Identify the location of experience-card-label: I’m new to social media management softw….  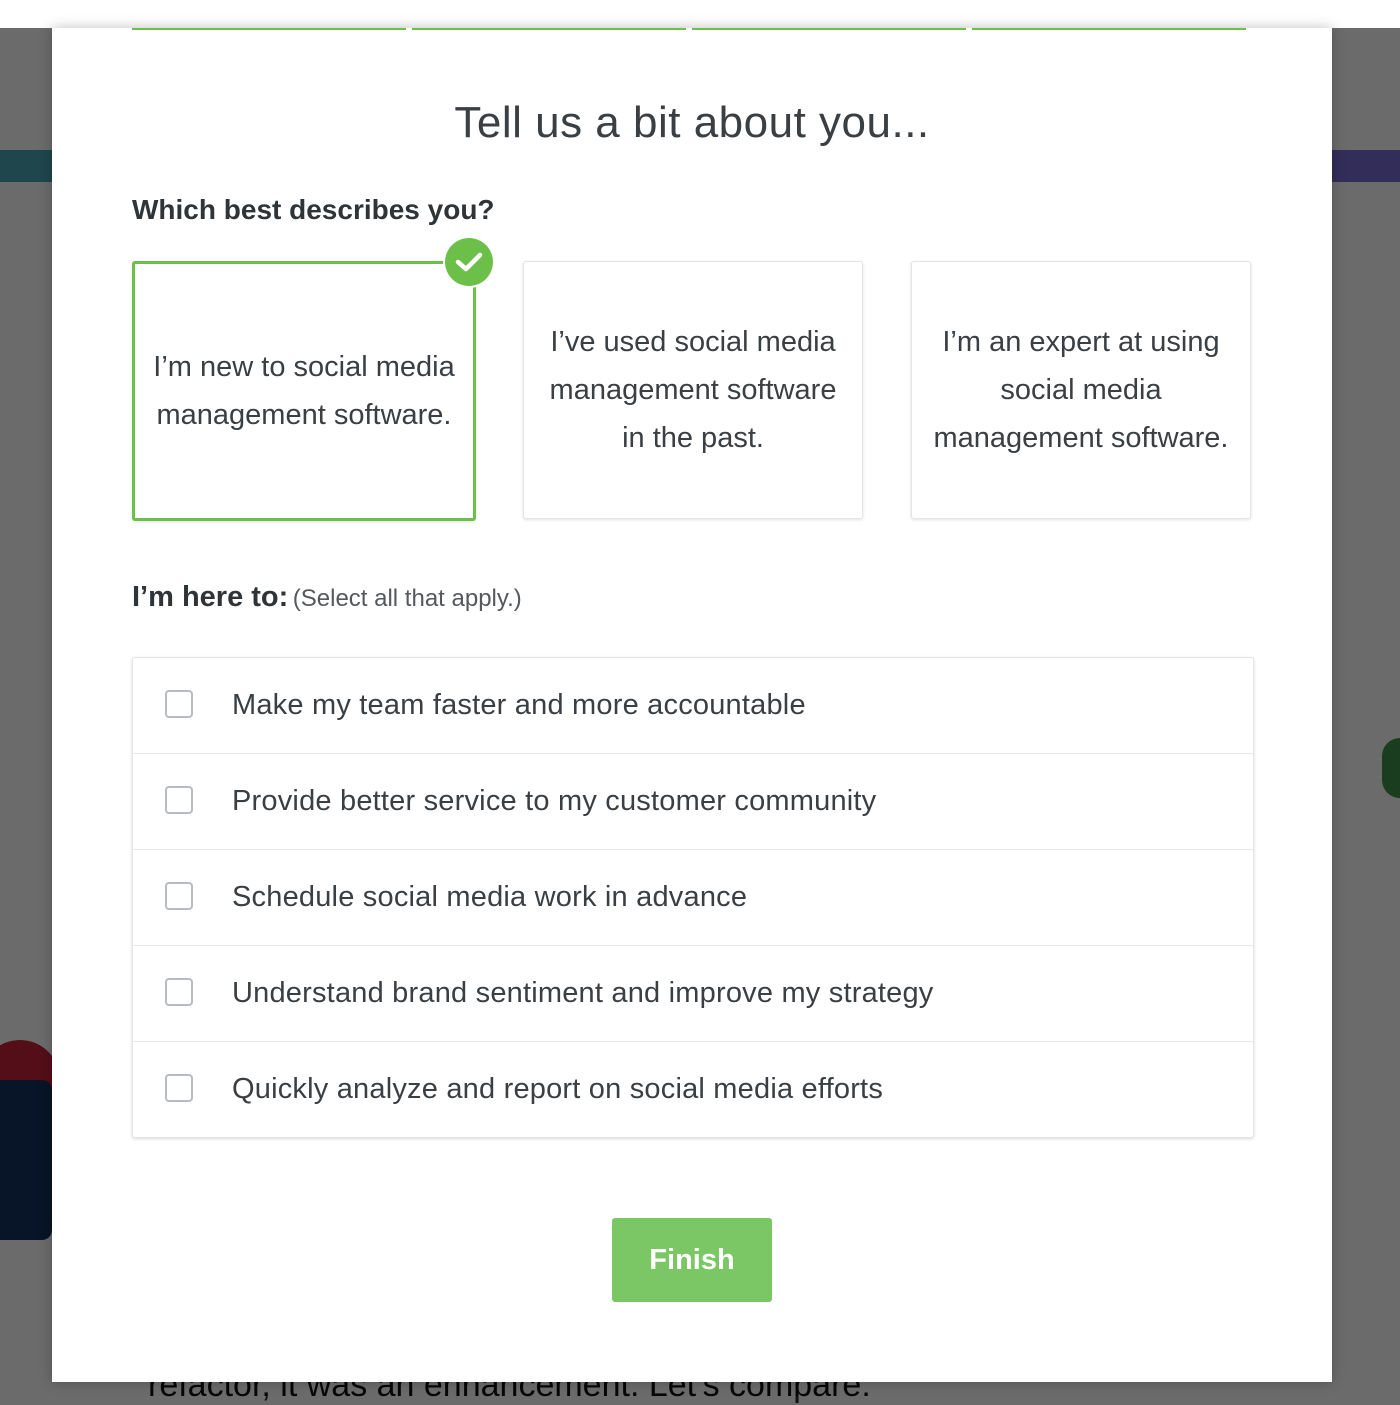
(304, 391).